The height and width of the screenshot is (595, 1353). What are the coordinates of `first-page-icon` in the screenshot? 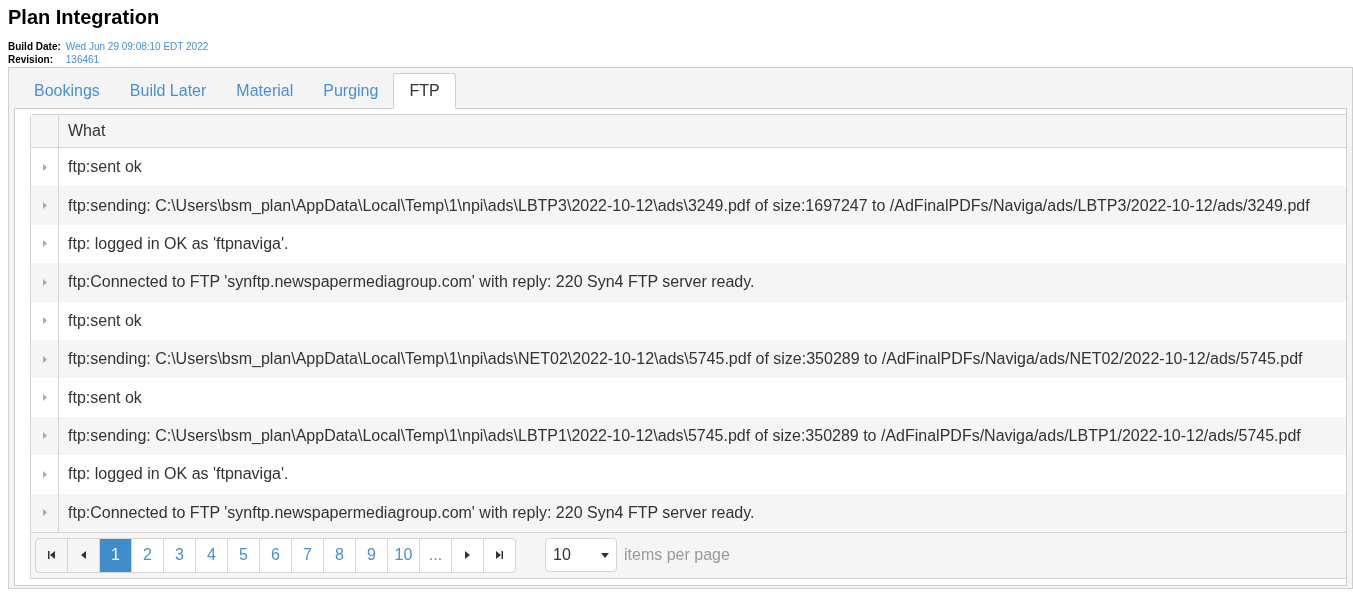 It's located at (51, 555).